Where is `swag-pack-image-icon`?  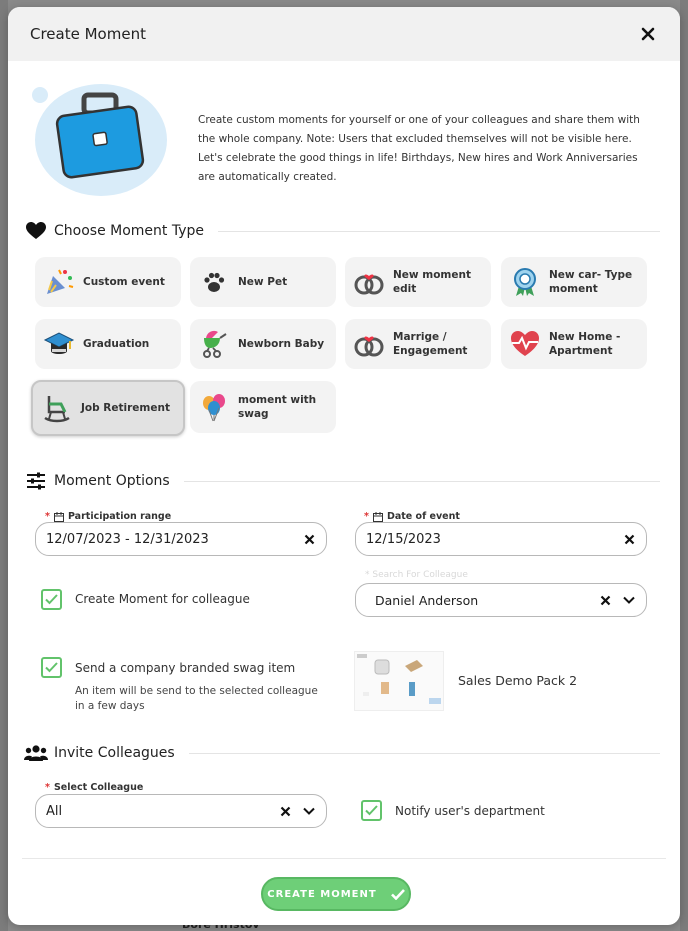 swag-pack-image-icon is located at coordinates (399, 679).